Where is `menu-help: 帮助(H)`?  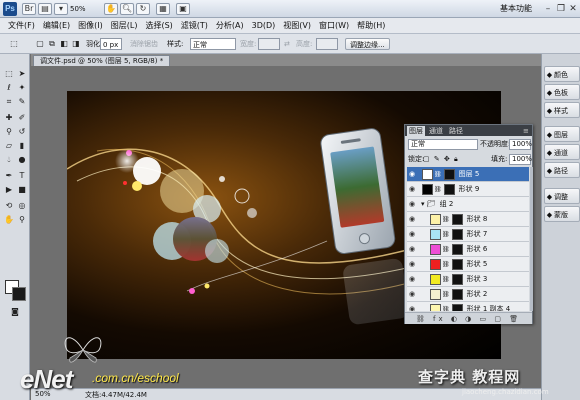
menu-help: 帮助(H) is located at coordinates (371, 26).